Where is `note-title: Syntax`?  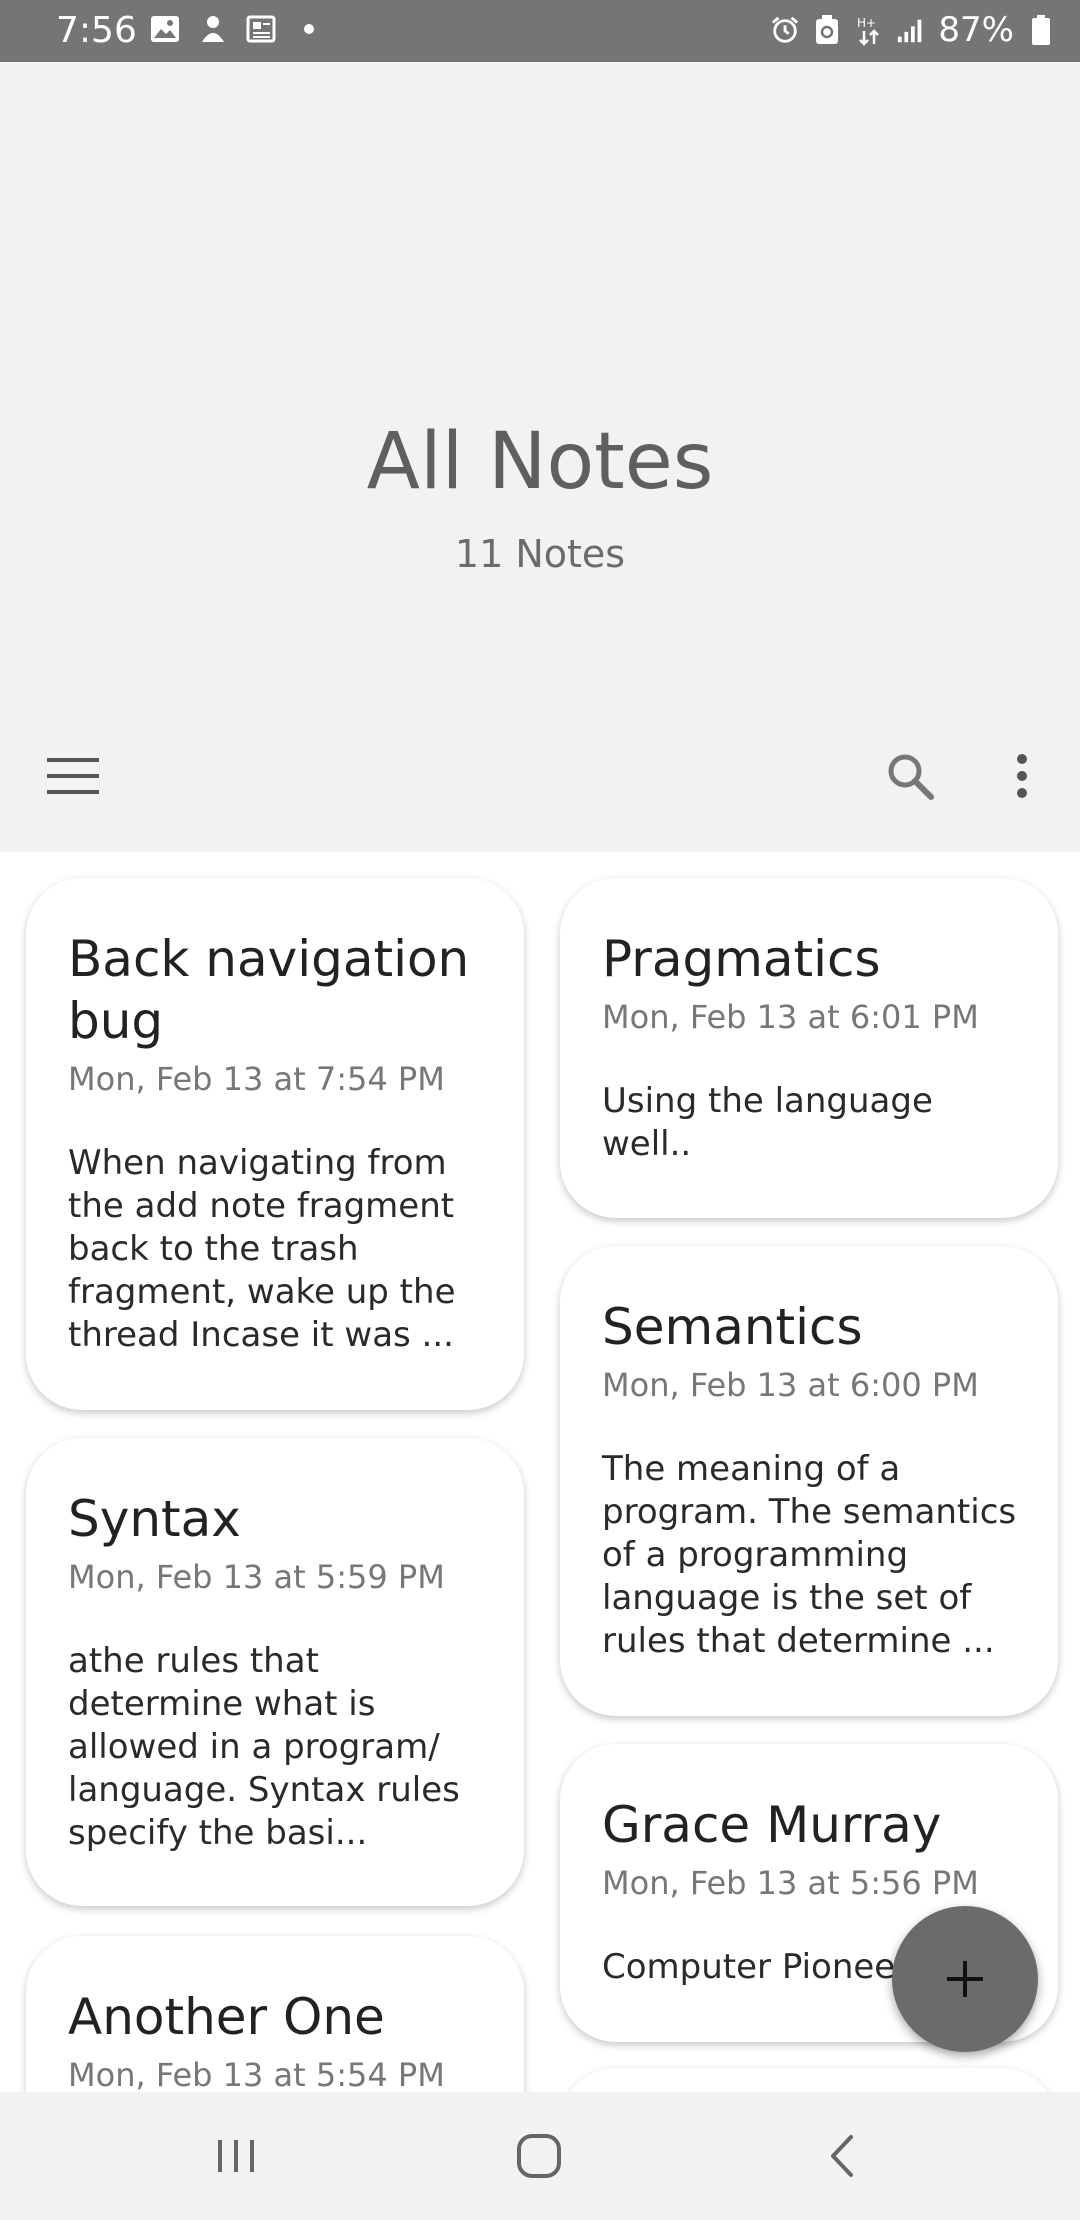
note-title: Syntax is located at coordinates (154, 1519).